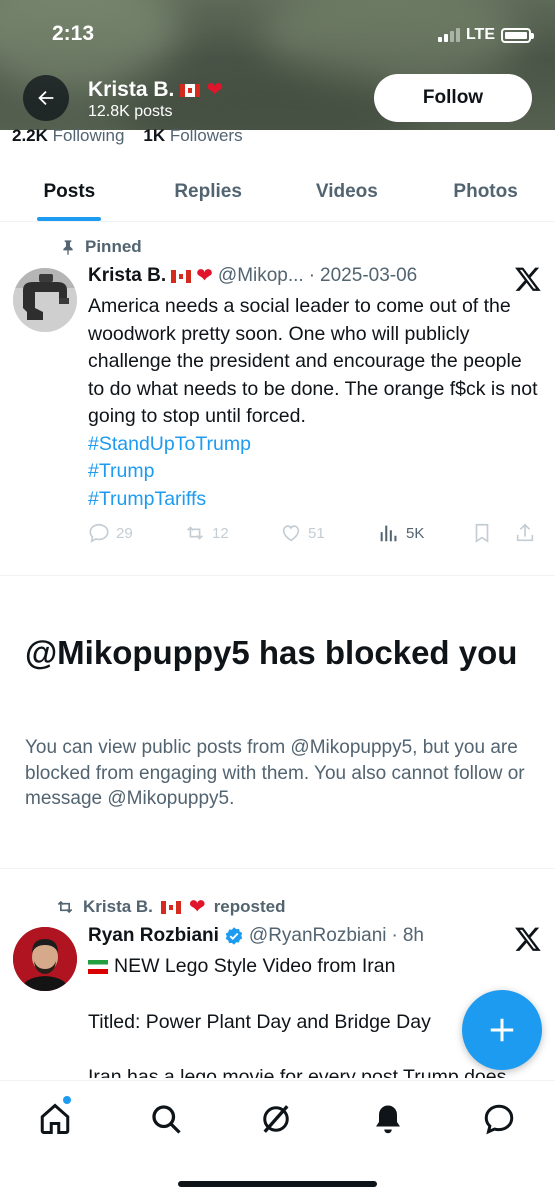 This screenshot has height=1200, width=555. What do you see at coordinates (110, 533) in the screenshot?
I see `reply-button: 29` at bounding box center [110, 533].